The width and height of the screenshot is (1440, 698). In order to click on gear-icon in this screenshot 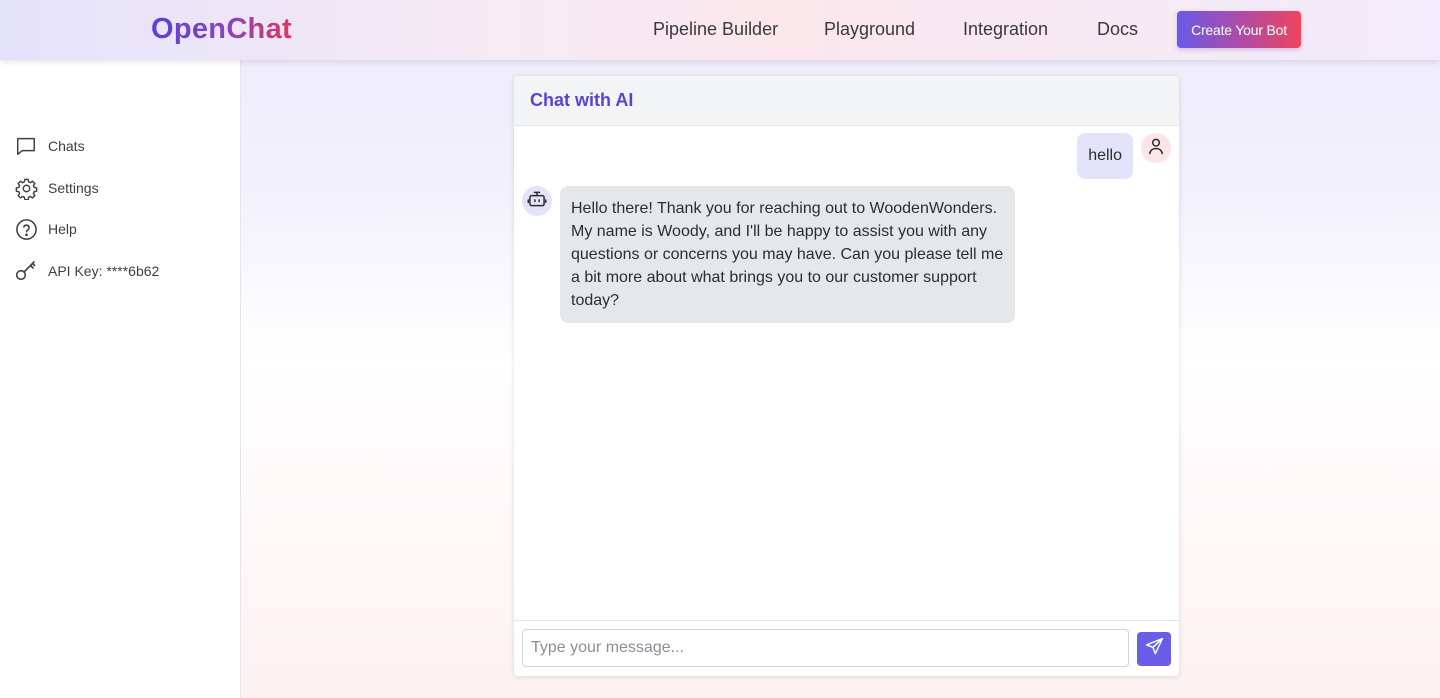, I will do `click(26, 188)`.